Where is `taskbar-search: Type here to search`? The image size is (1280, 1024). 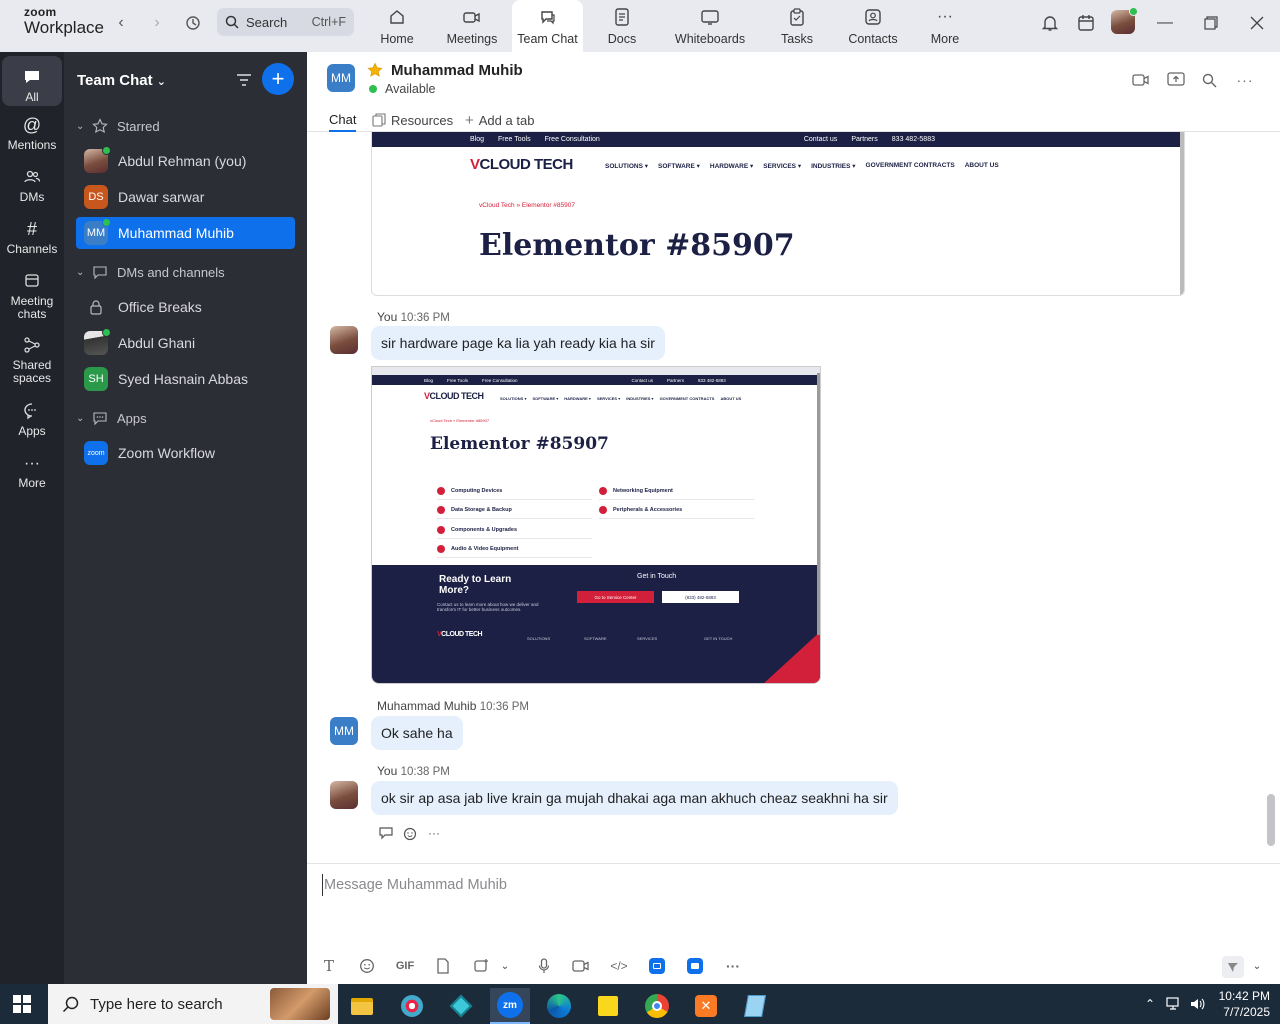
taskbar-search: Type here to search is located at coordinates (193, 1004).